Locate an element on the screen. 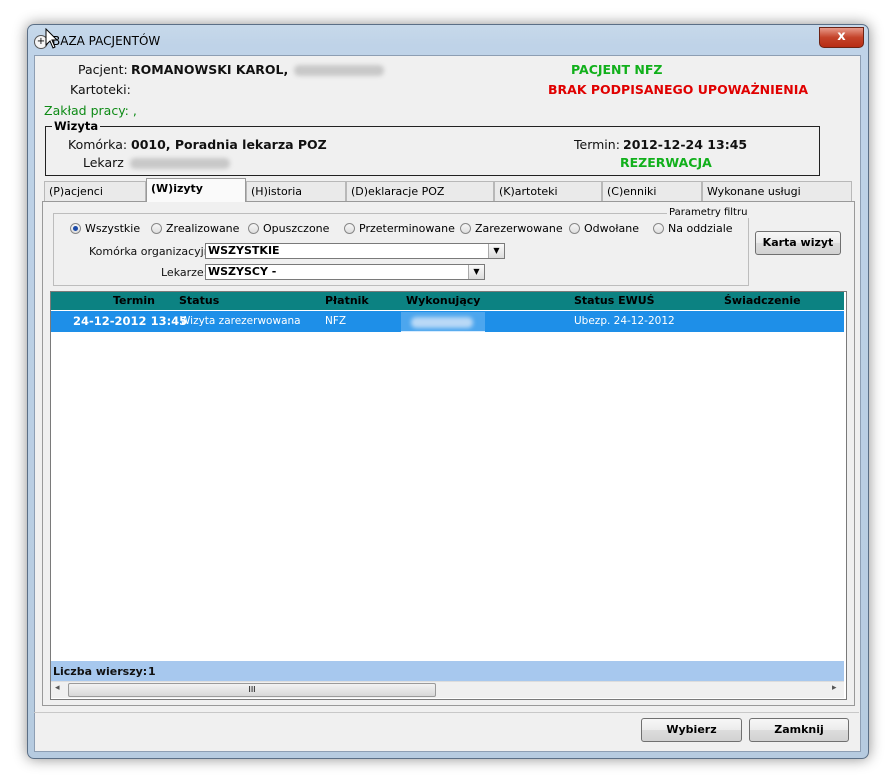 The height and width of the screenshot is (783, 896). lekarze-label: Lekarze: is located at coordinates (184, 272).